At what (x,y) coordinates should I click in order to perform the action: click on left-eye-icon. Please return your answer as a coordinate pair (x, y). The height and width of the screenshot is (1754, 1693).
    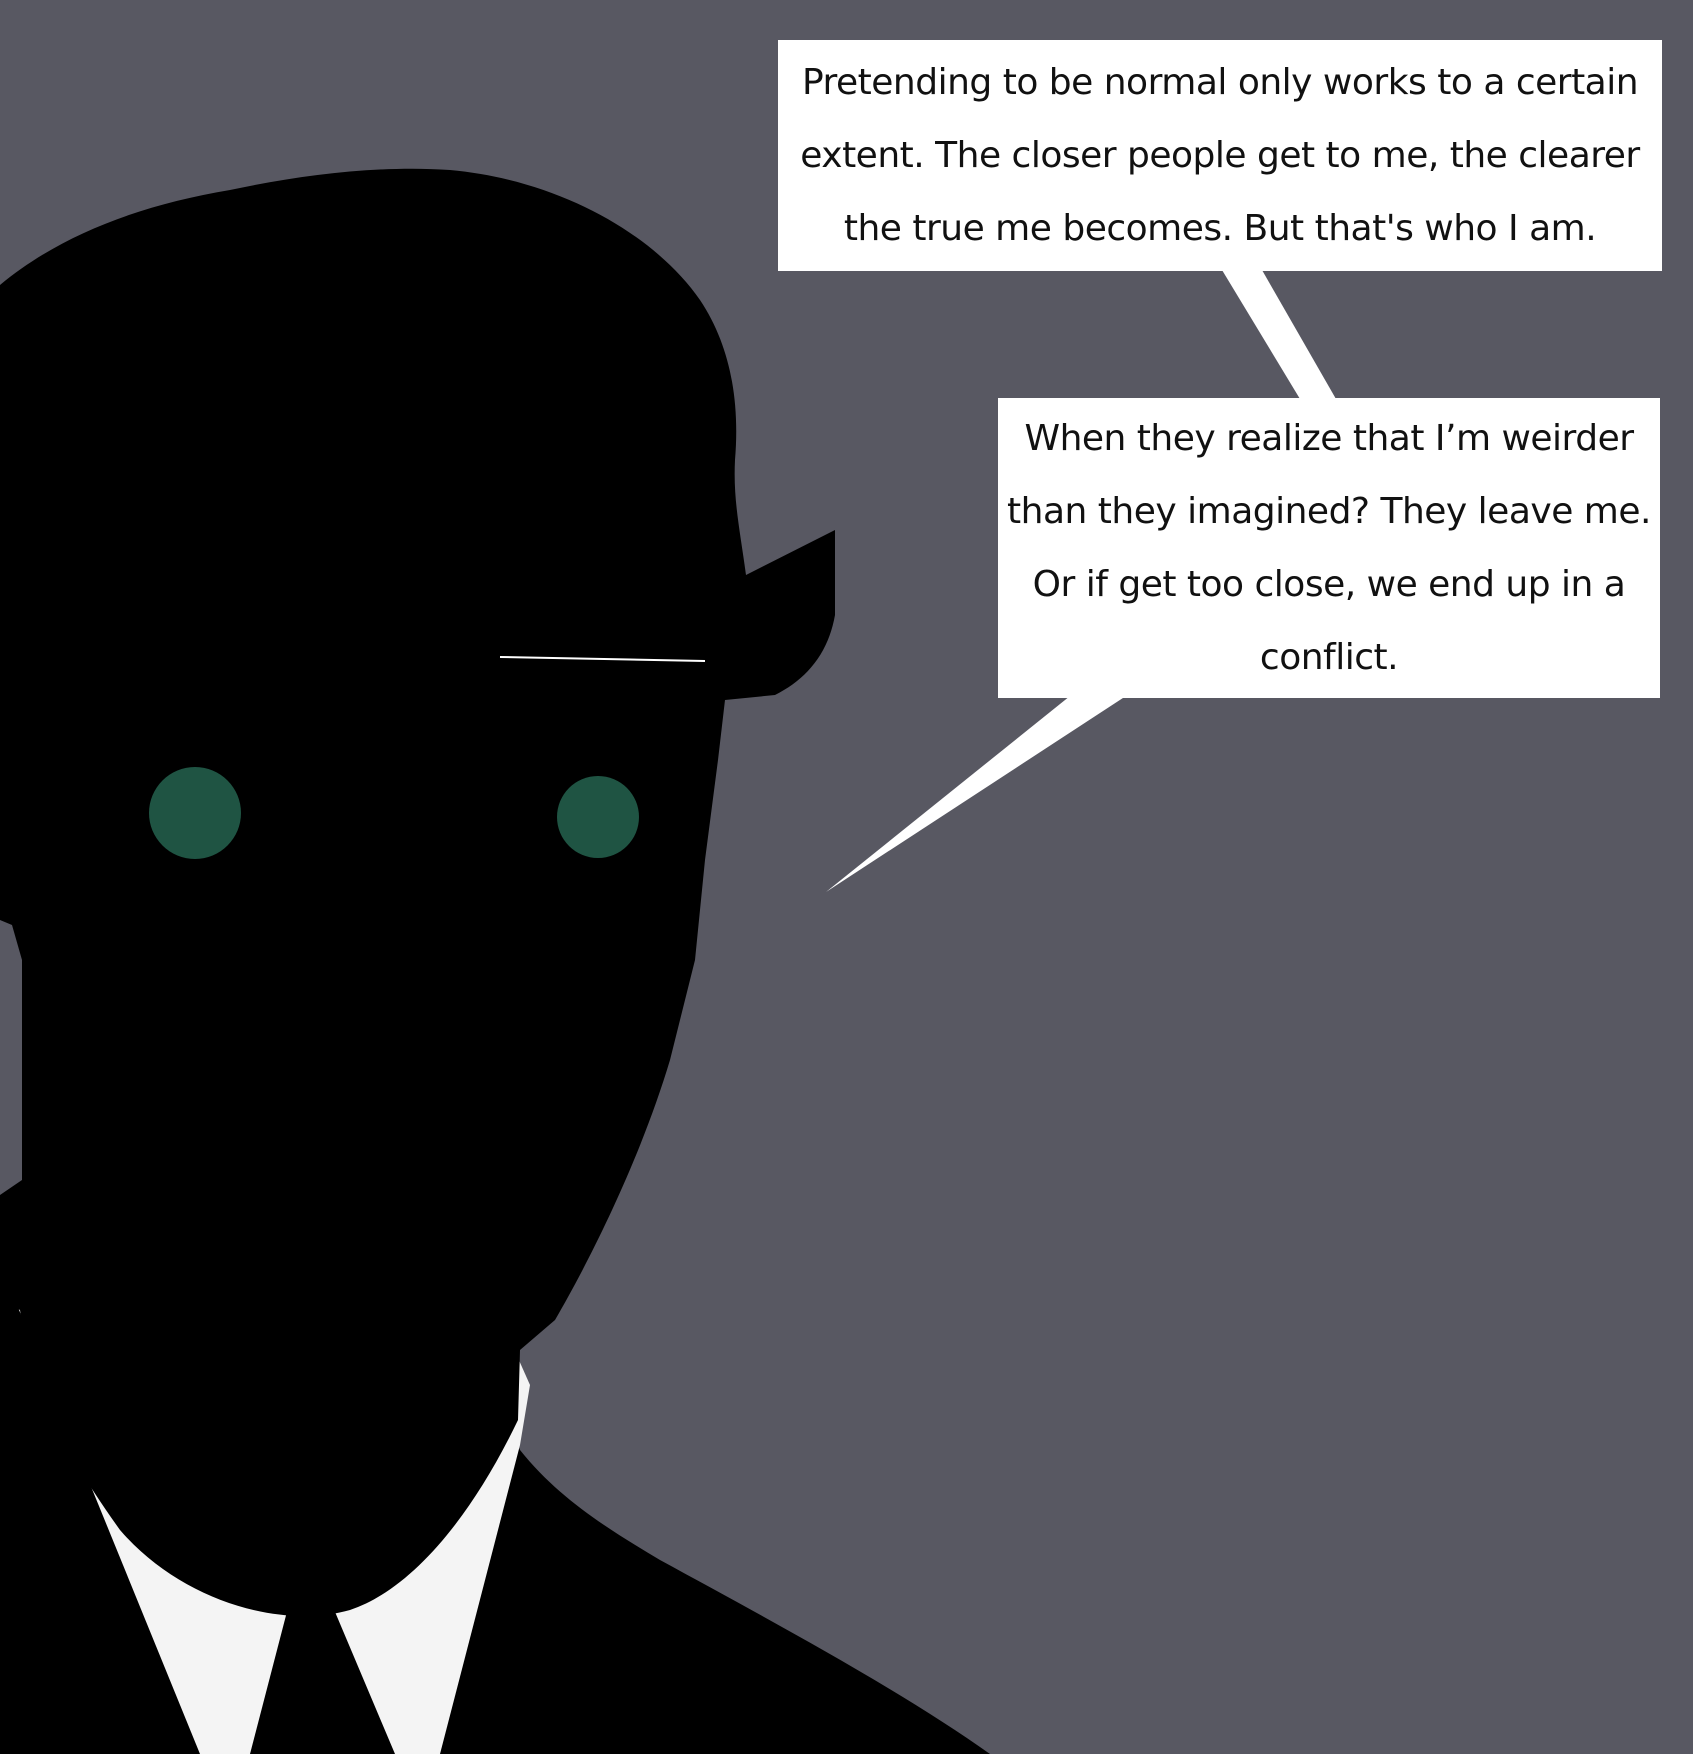
    Looking at the image, I should click on (195, 813).